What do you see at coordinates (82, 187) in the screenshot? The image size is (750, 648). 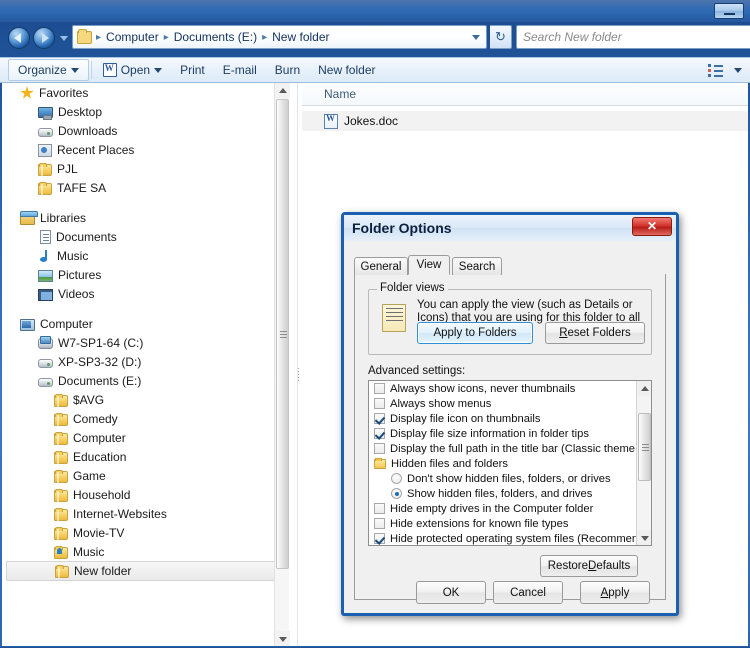 I see `sidebar-label: TAFE SA` at bounding box center [82, 187].